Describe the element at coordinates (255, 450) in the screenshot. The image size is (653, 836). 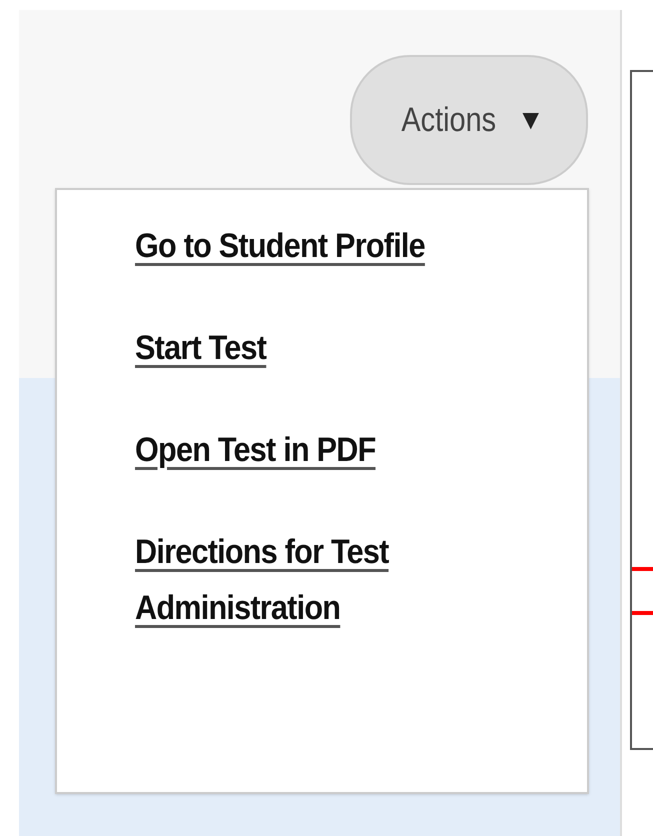
I see `menu-link: Open Test in PDF` at that location.